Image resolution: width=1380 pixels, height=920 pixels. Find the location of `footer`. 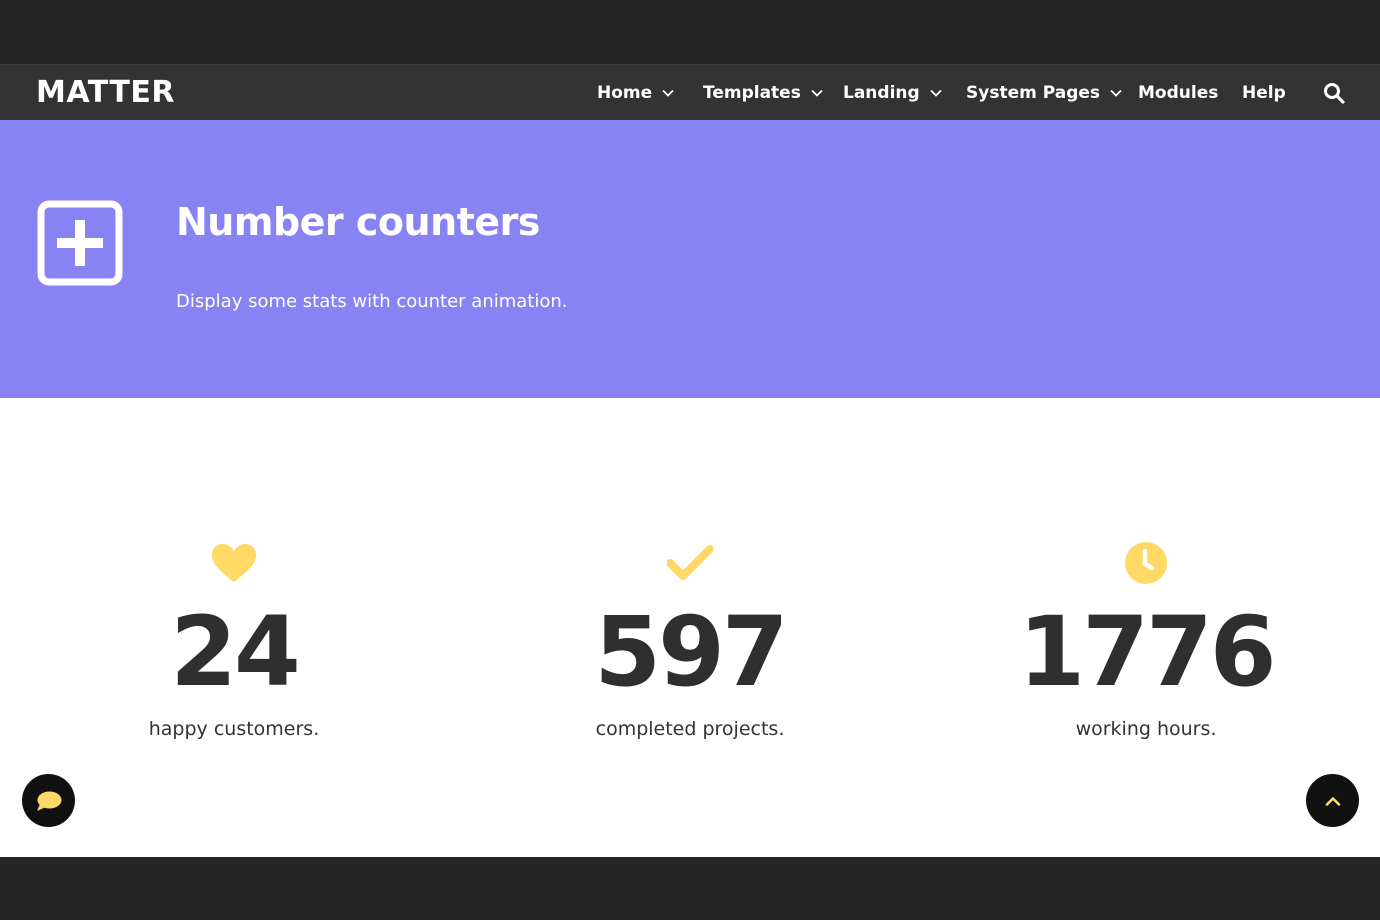

footer is located at coordinates (690, 888).